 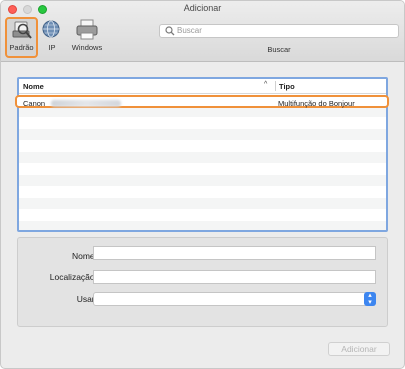 What do you see at coordinates (73, 277) in the screenshot?
I see `location-label: Localização:` at bounding box center [73, 277].